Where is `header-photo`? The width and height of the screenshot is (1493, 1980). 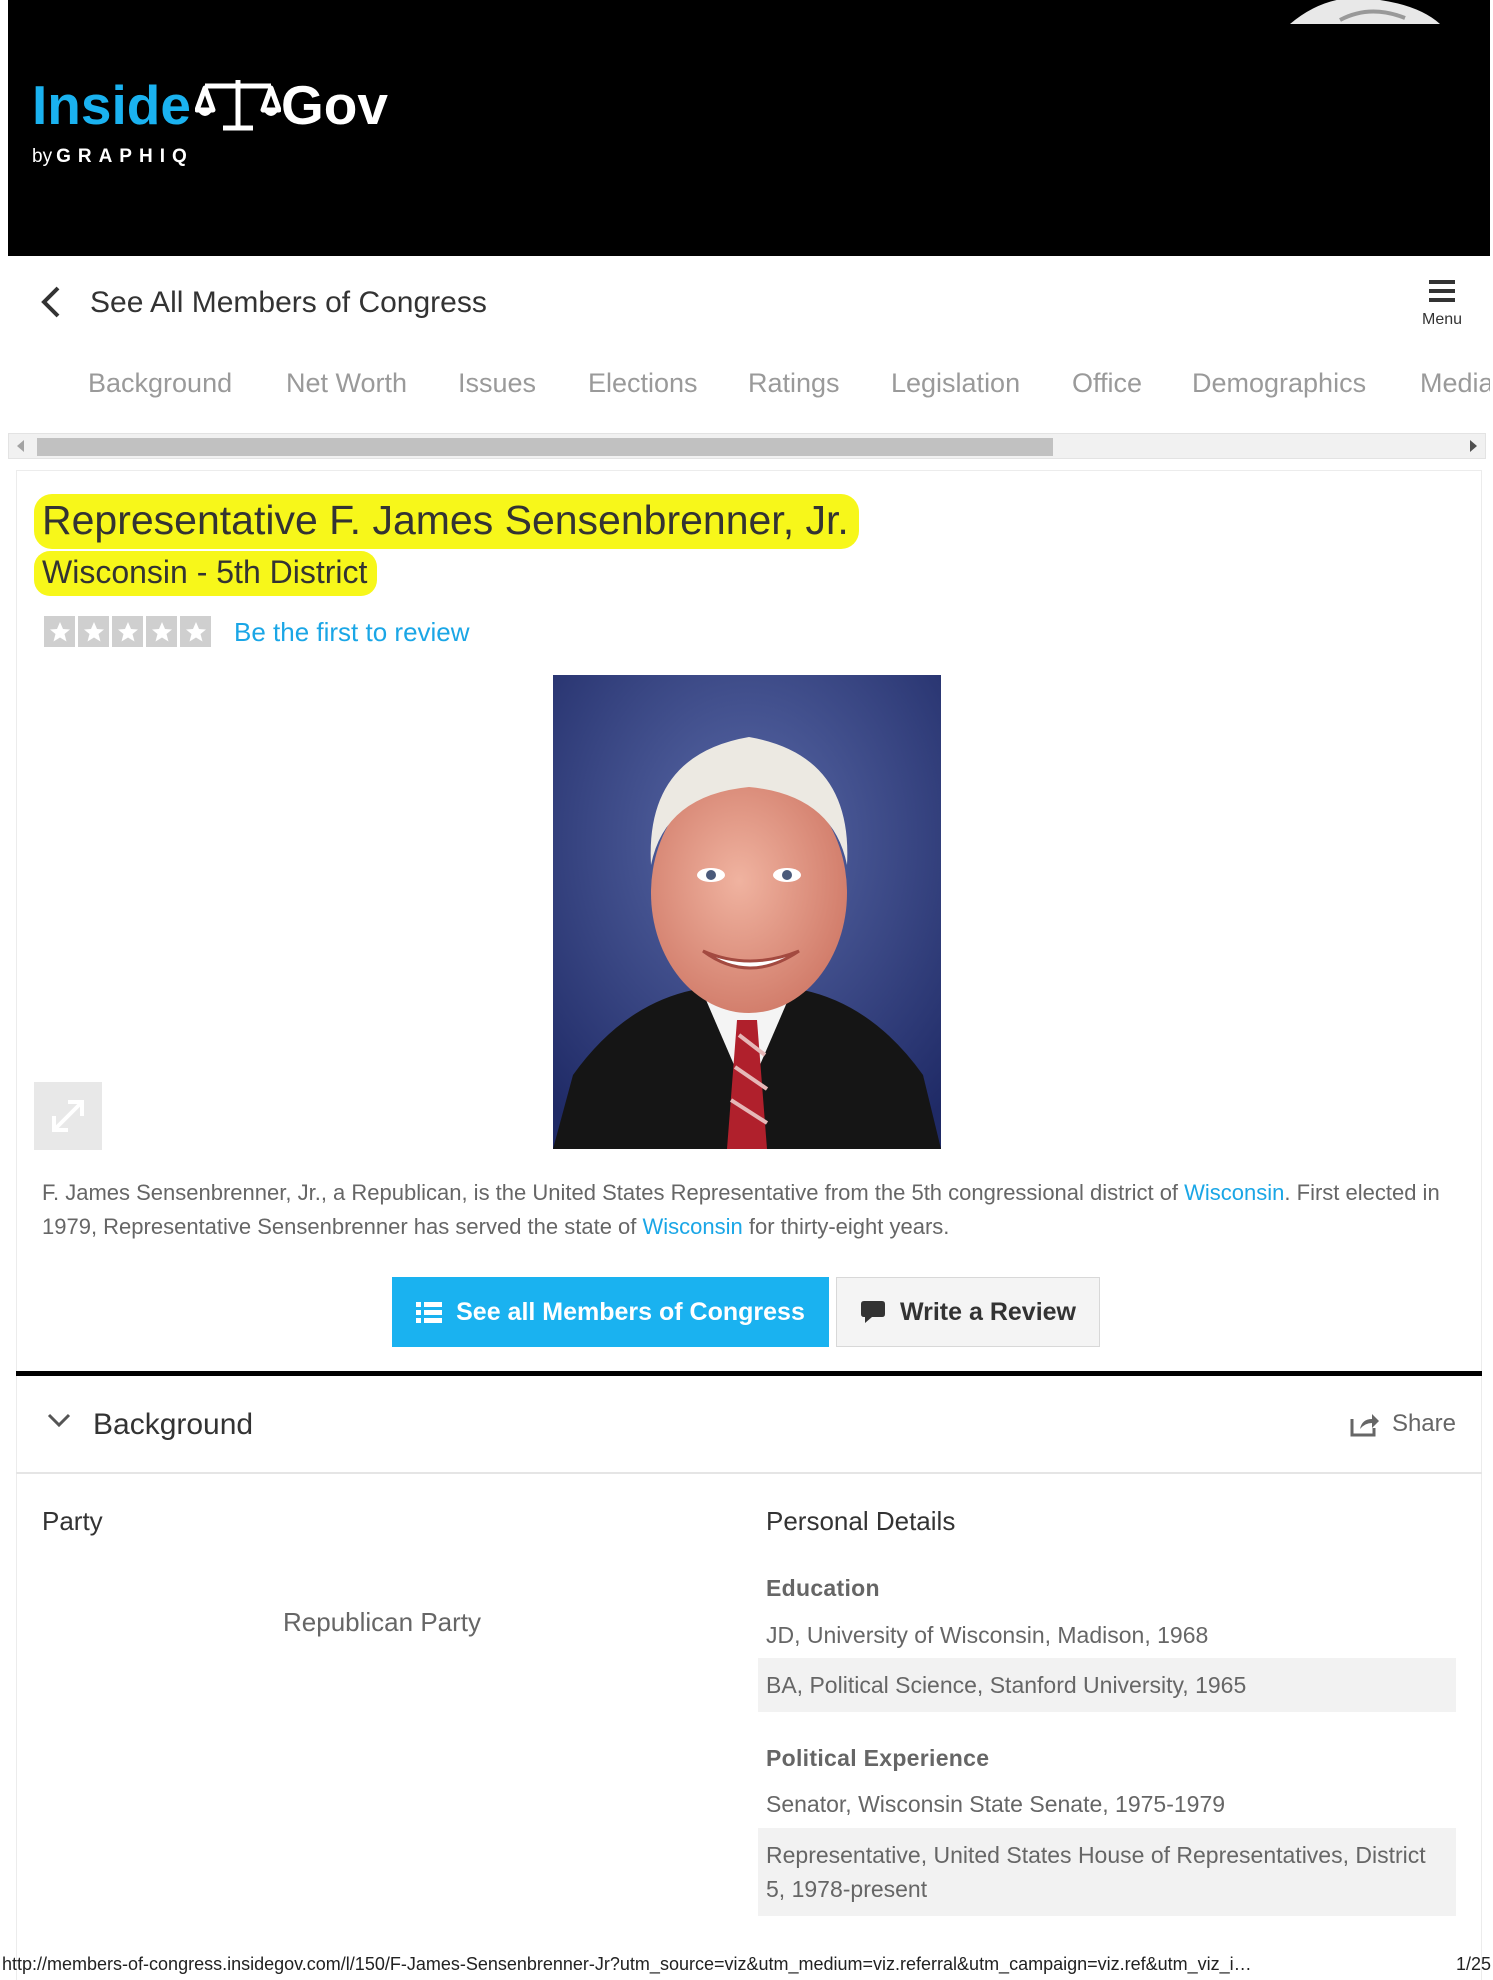
header-photo is located at coordinates (1365, 12).